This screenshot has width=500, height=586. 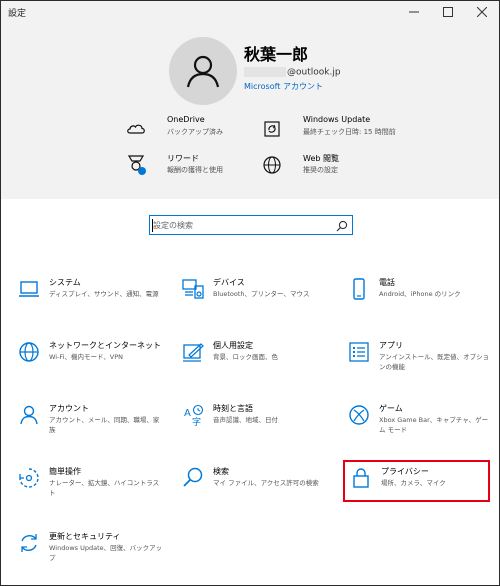 I want to click on time-language-icon: A字, so click(x=193, y=415).